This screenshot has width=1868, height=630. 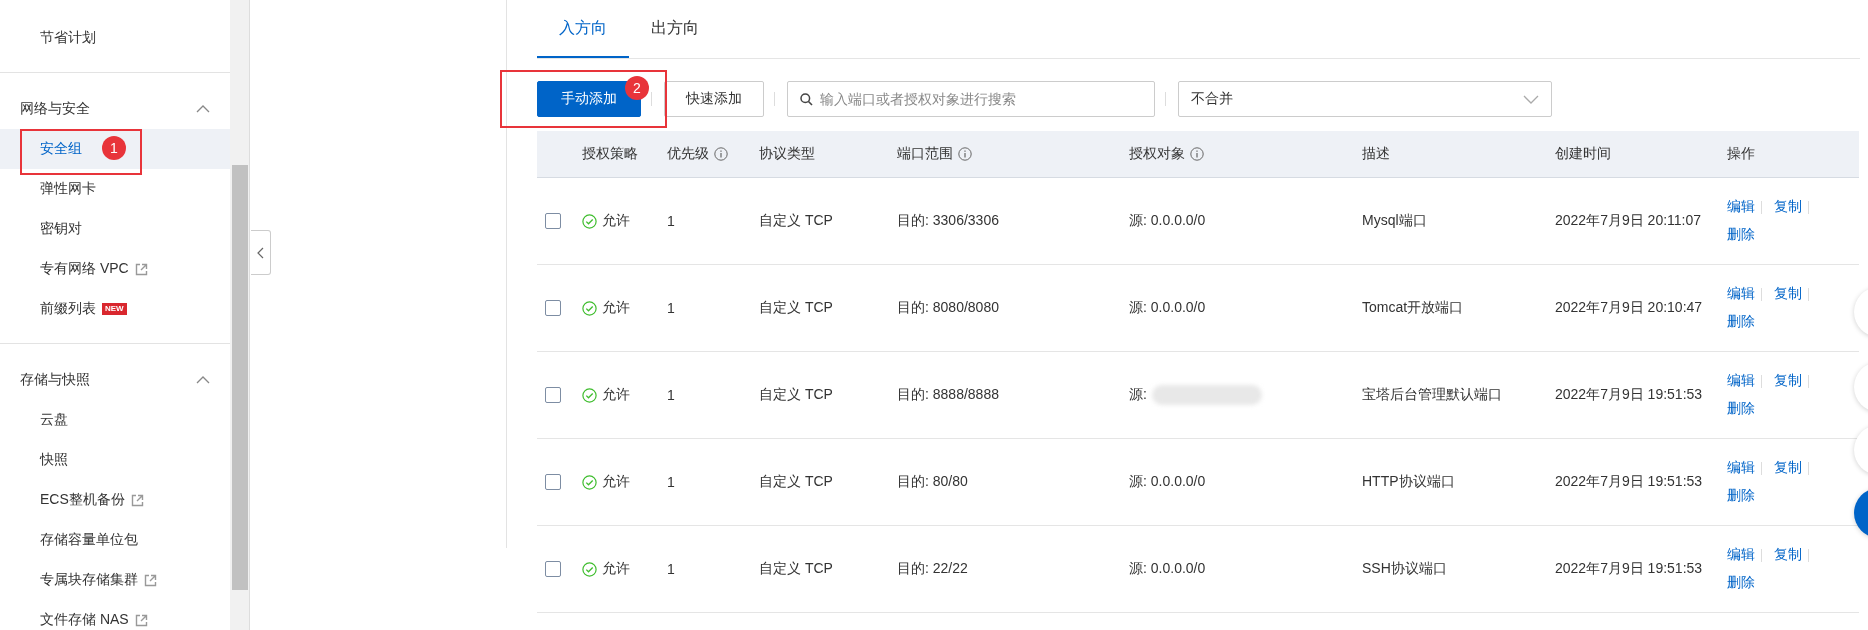 What do you see at coordinates (932, 482) in the screenshot?
I see `table-cell: 目的: 80/80` at bounding box center [932, 482].